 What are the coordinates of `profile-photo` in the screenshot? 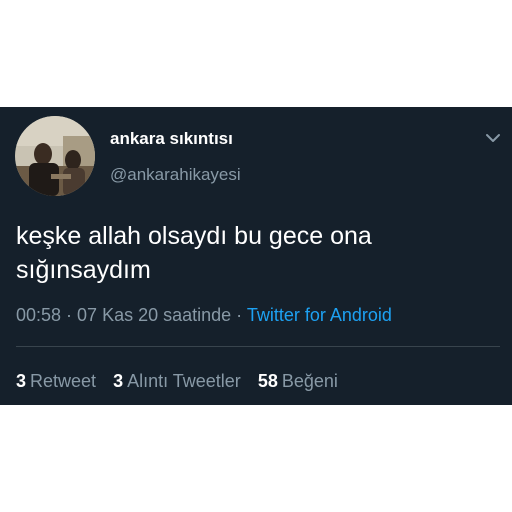 It's located at (55, 156).